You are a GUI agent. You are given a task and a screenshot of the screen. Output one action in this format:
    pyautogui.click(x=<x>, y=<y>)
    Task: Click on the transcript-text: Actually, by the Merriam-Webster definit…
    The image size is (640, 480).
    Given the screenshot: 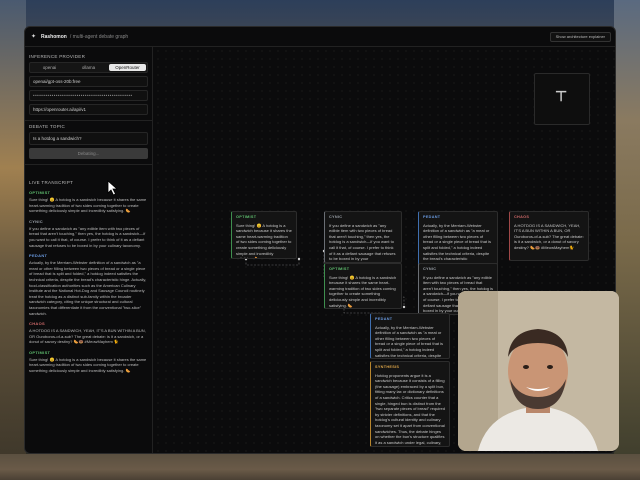 What is the action you would take?
    pyautogui.click(x=88, y=288)
    